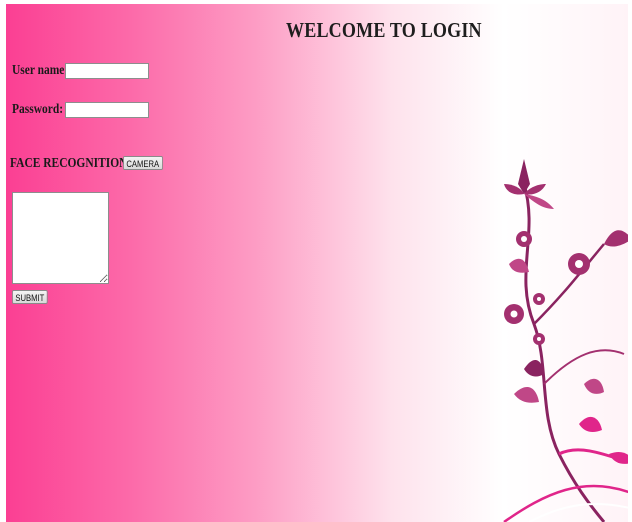 Image resolution: width=632 pixels, height=522 pixels. I want to click on username-field, so click(107, 71).